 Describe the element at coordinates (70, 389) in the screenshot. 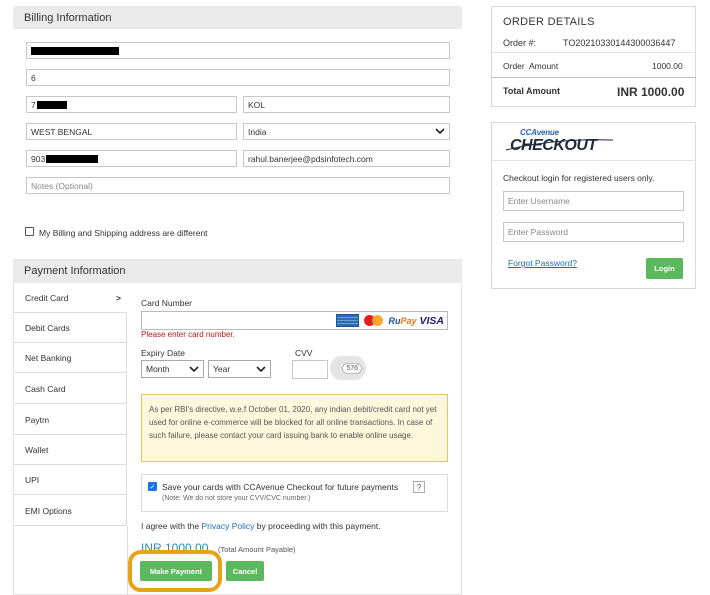

I see `tab-cash-card: Cash Card` at that location.